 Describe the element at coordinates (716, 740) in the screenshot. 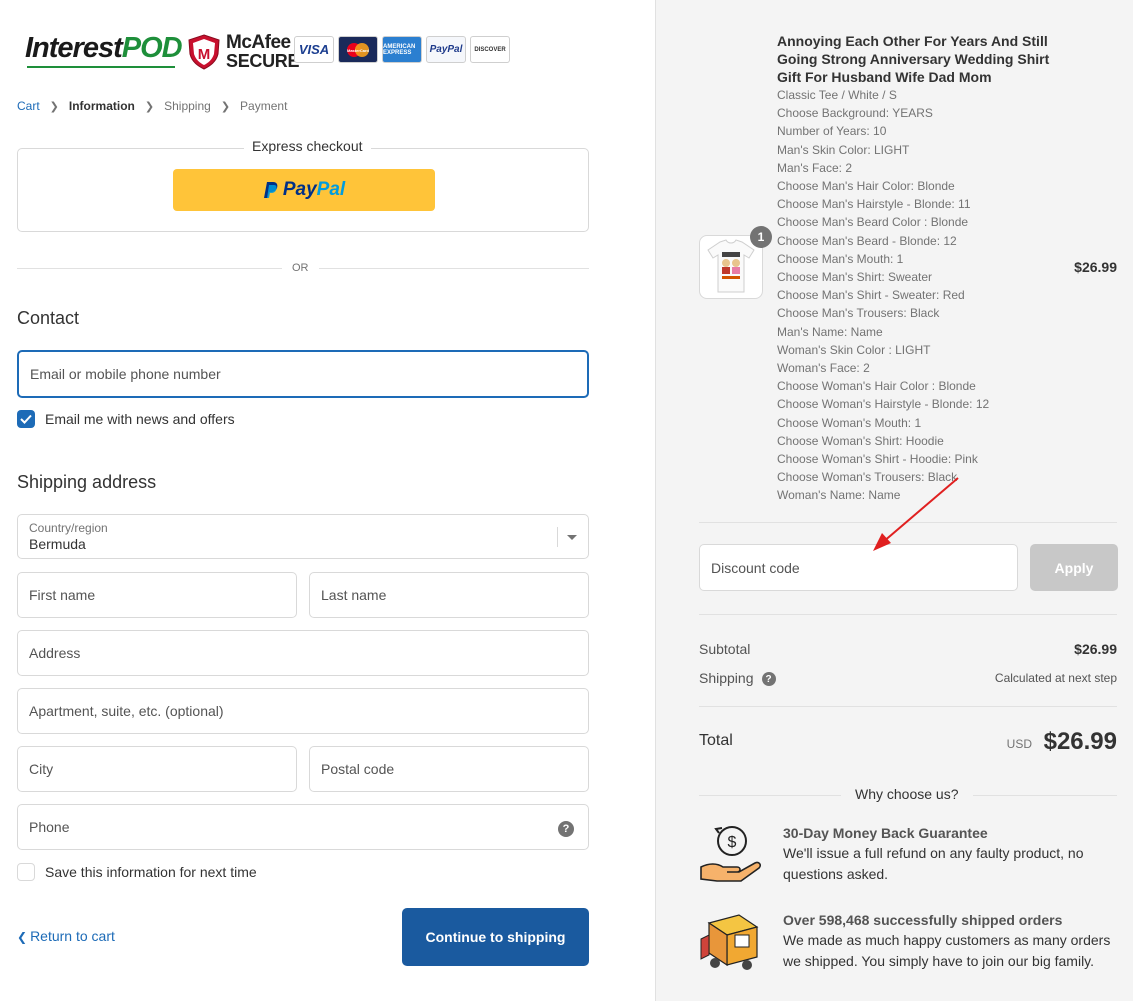

I see `total-label: Total` at that location.